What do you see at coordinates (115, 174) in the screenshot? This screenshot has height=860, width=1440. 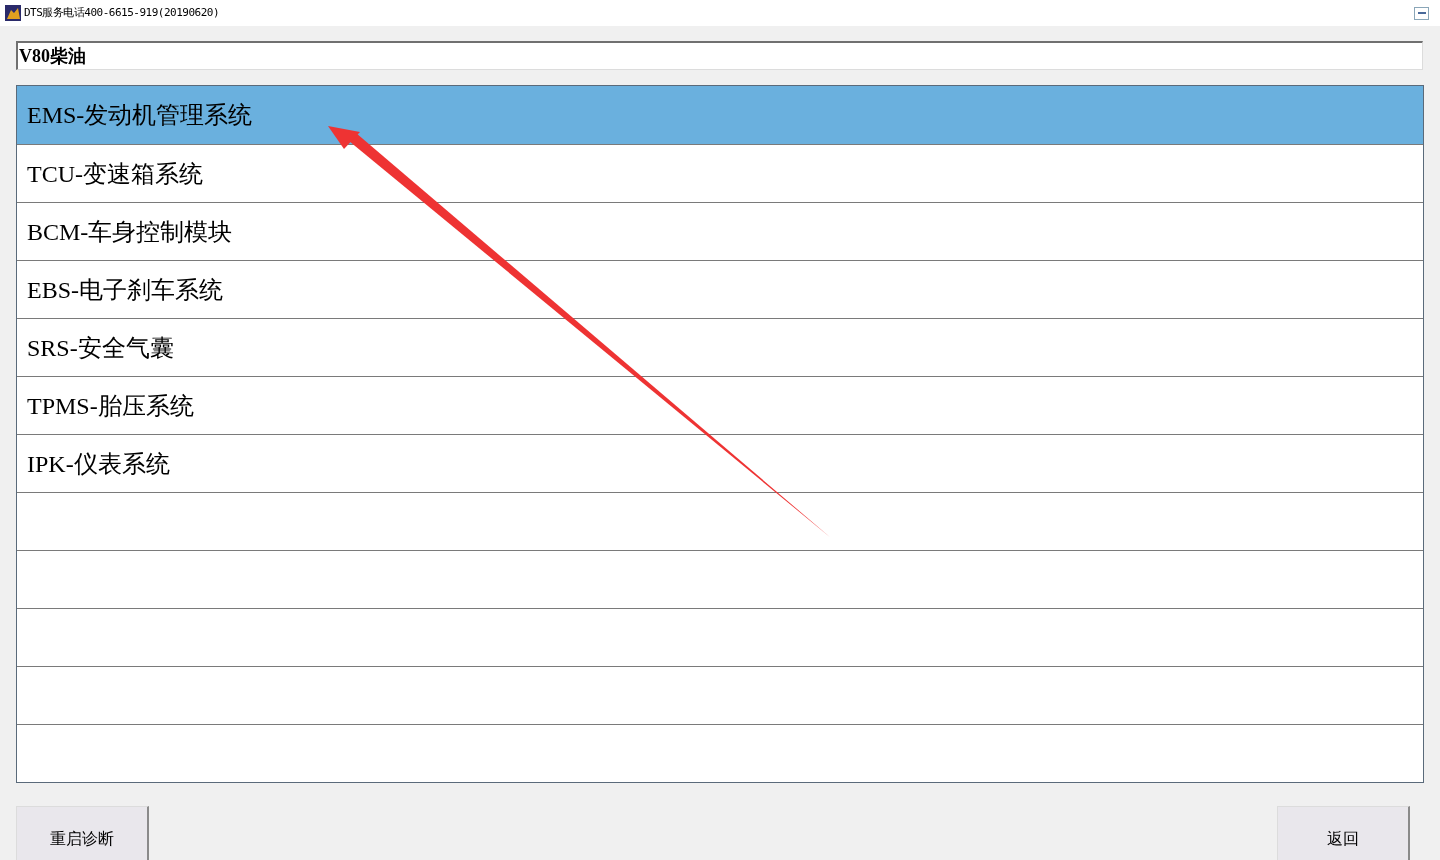 I see `system-label: TCU-变速箱系统` at bounding box center [115, 174].